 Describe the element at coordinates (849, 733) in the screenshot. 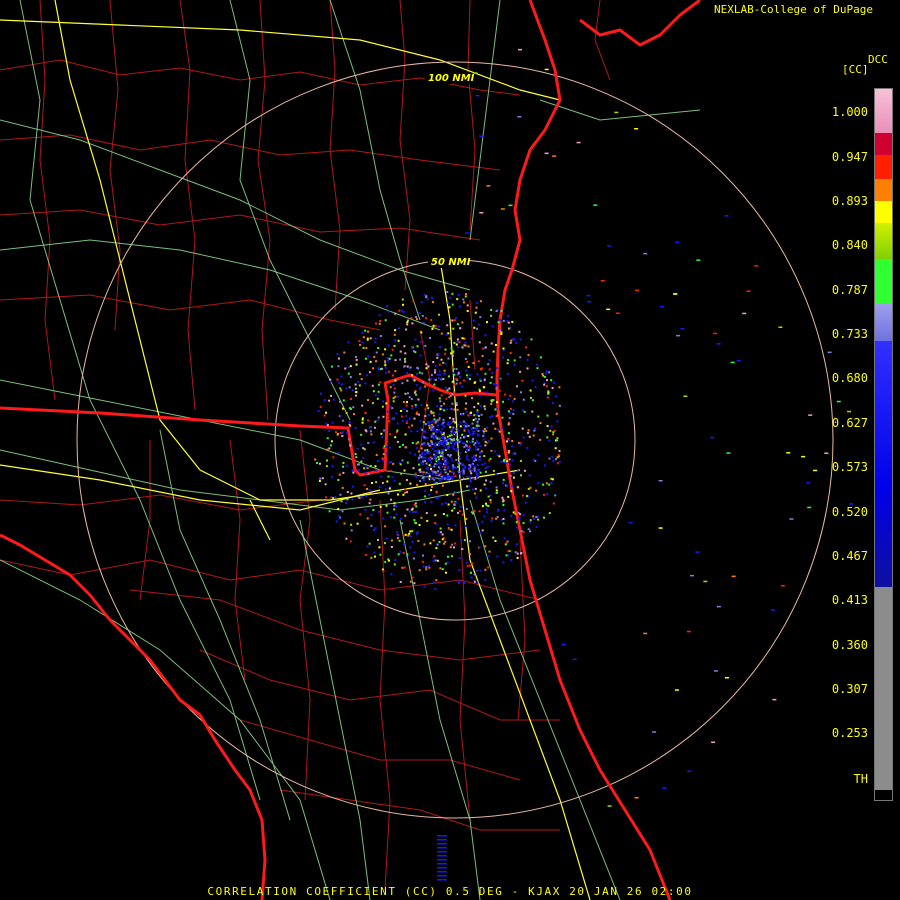

I see `legend-tick-14: 0.253` at that location.